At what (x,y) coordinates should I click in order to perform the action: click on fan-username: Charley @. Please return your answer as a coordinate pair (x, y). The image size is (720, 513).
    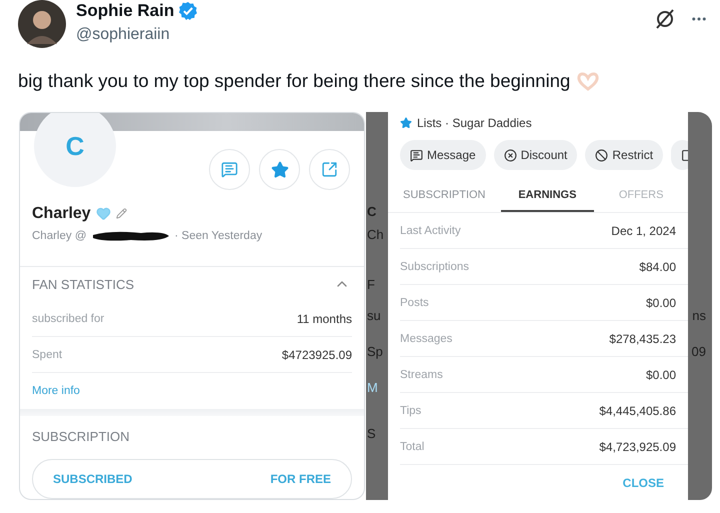
    Looking at the image, I should click on (59, 236).